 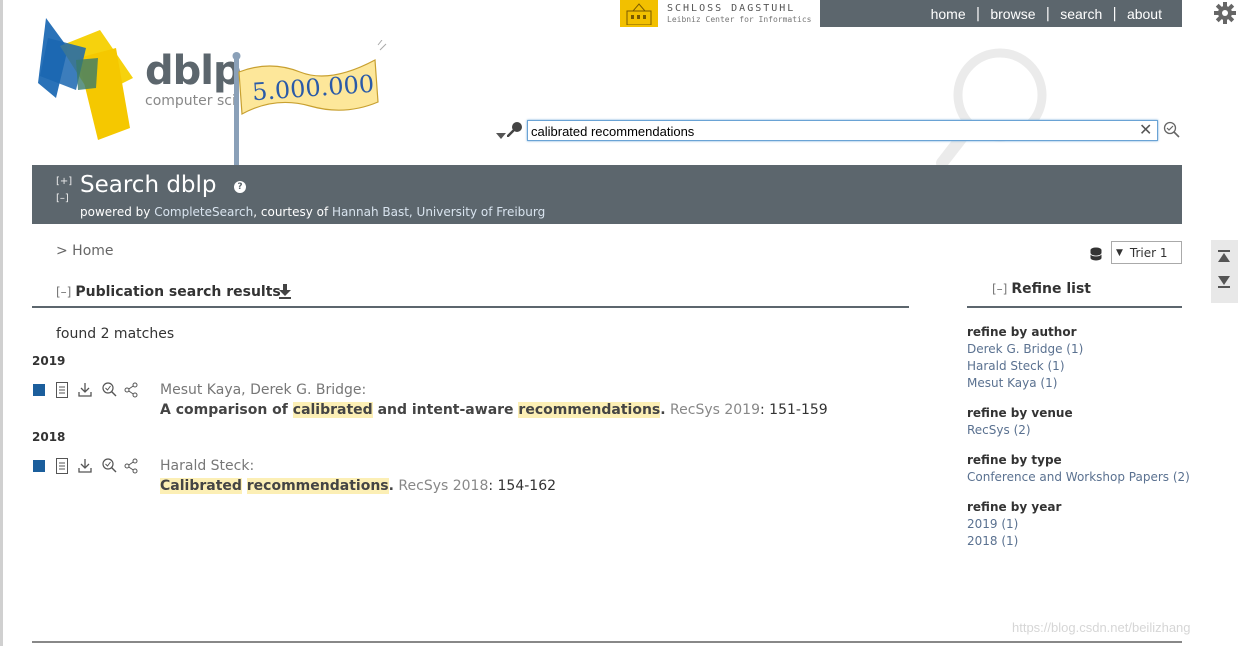 I want to click on results-heading-label: Publication search results, so click(x=178, y=292).